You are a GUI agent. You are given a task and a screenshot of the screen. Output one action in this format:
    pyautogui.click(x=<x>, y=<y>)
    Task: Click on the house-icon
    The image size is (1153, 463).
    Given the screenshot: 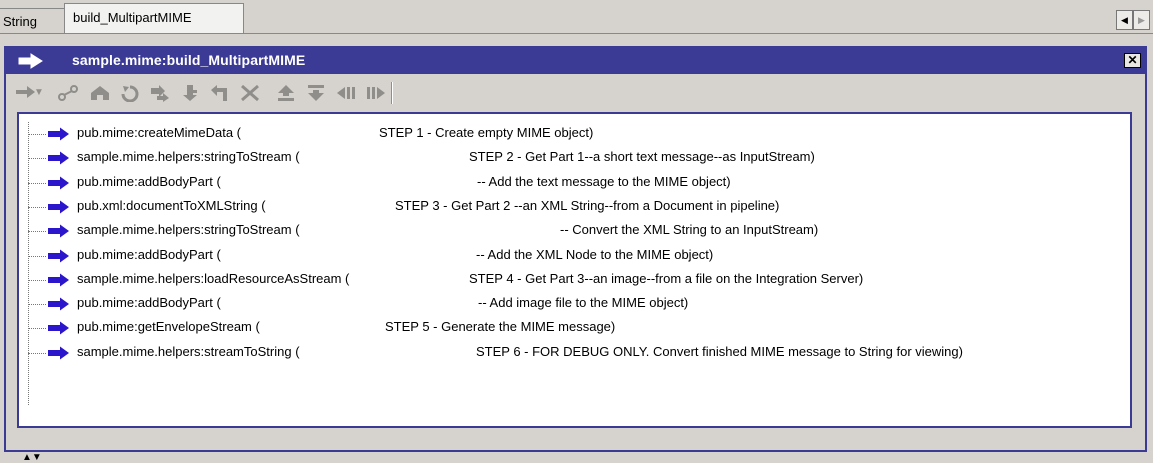 What is the action you would take?
    pyautogui.click(x=100, y=93)
    